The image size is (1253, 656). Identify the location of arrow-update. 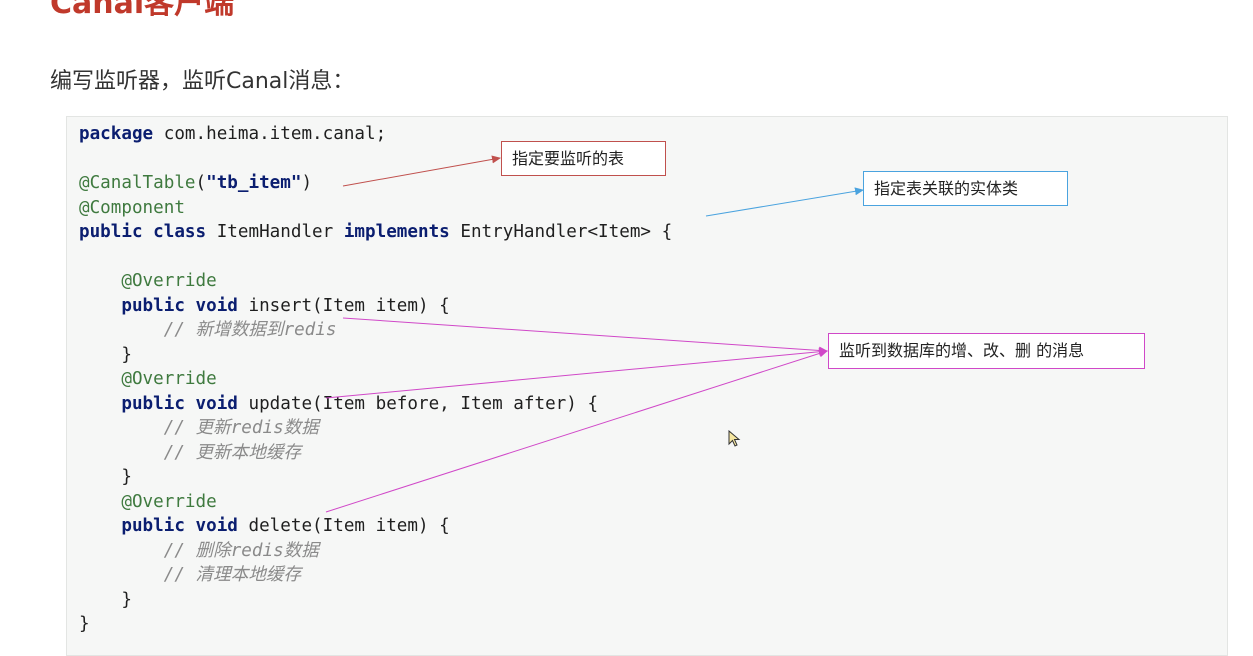
(576, 373).